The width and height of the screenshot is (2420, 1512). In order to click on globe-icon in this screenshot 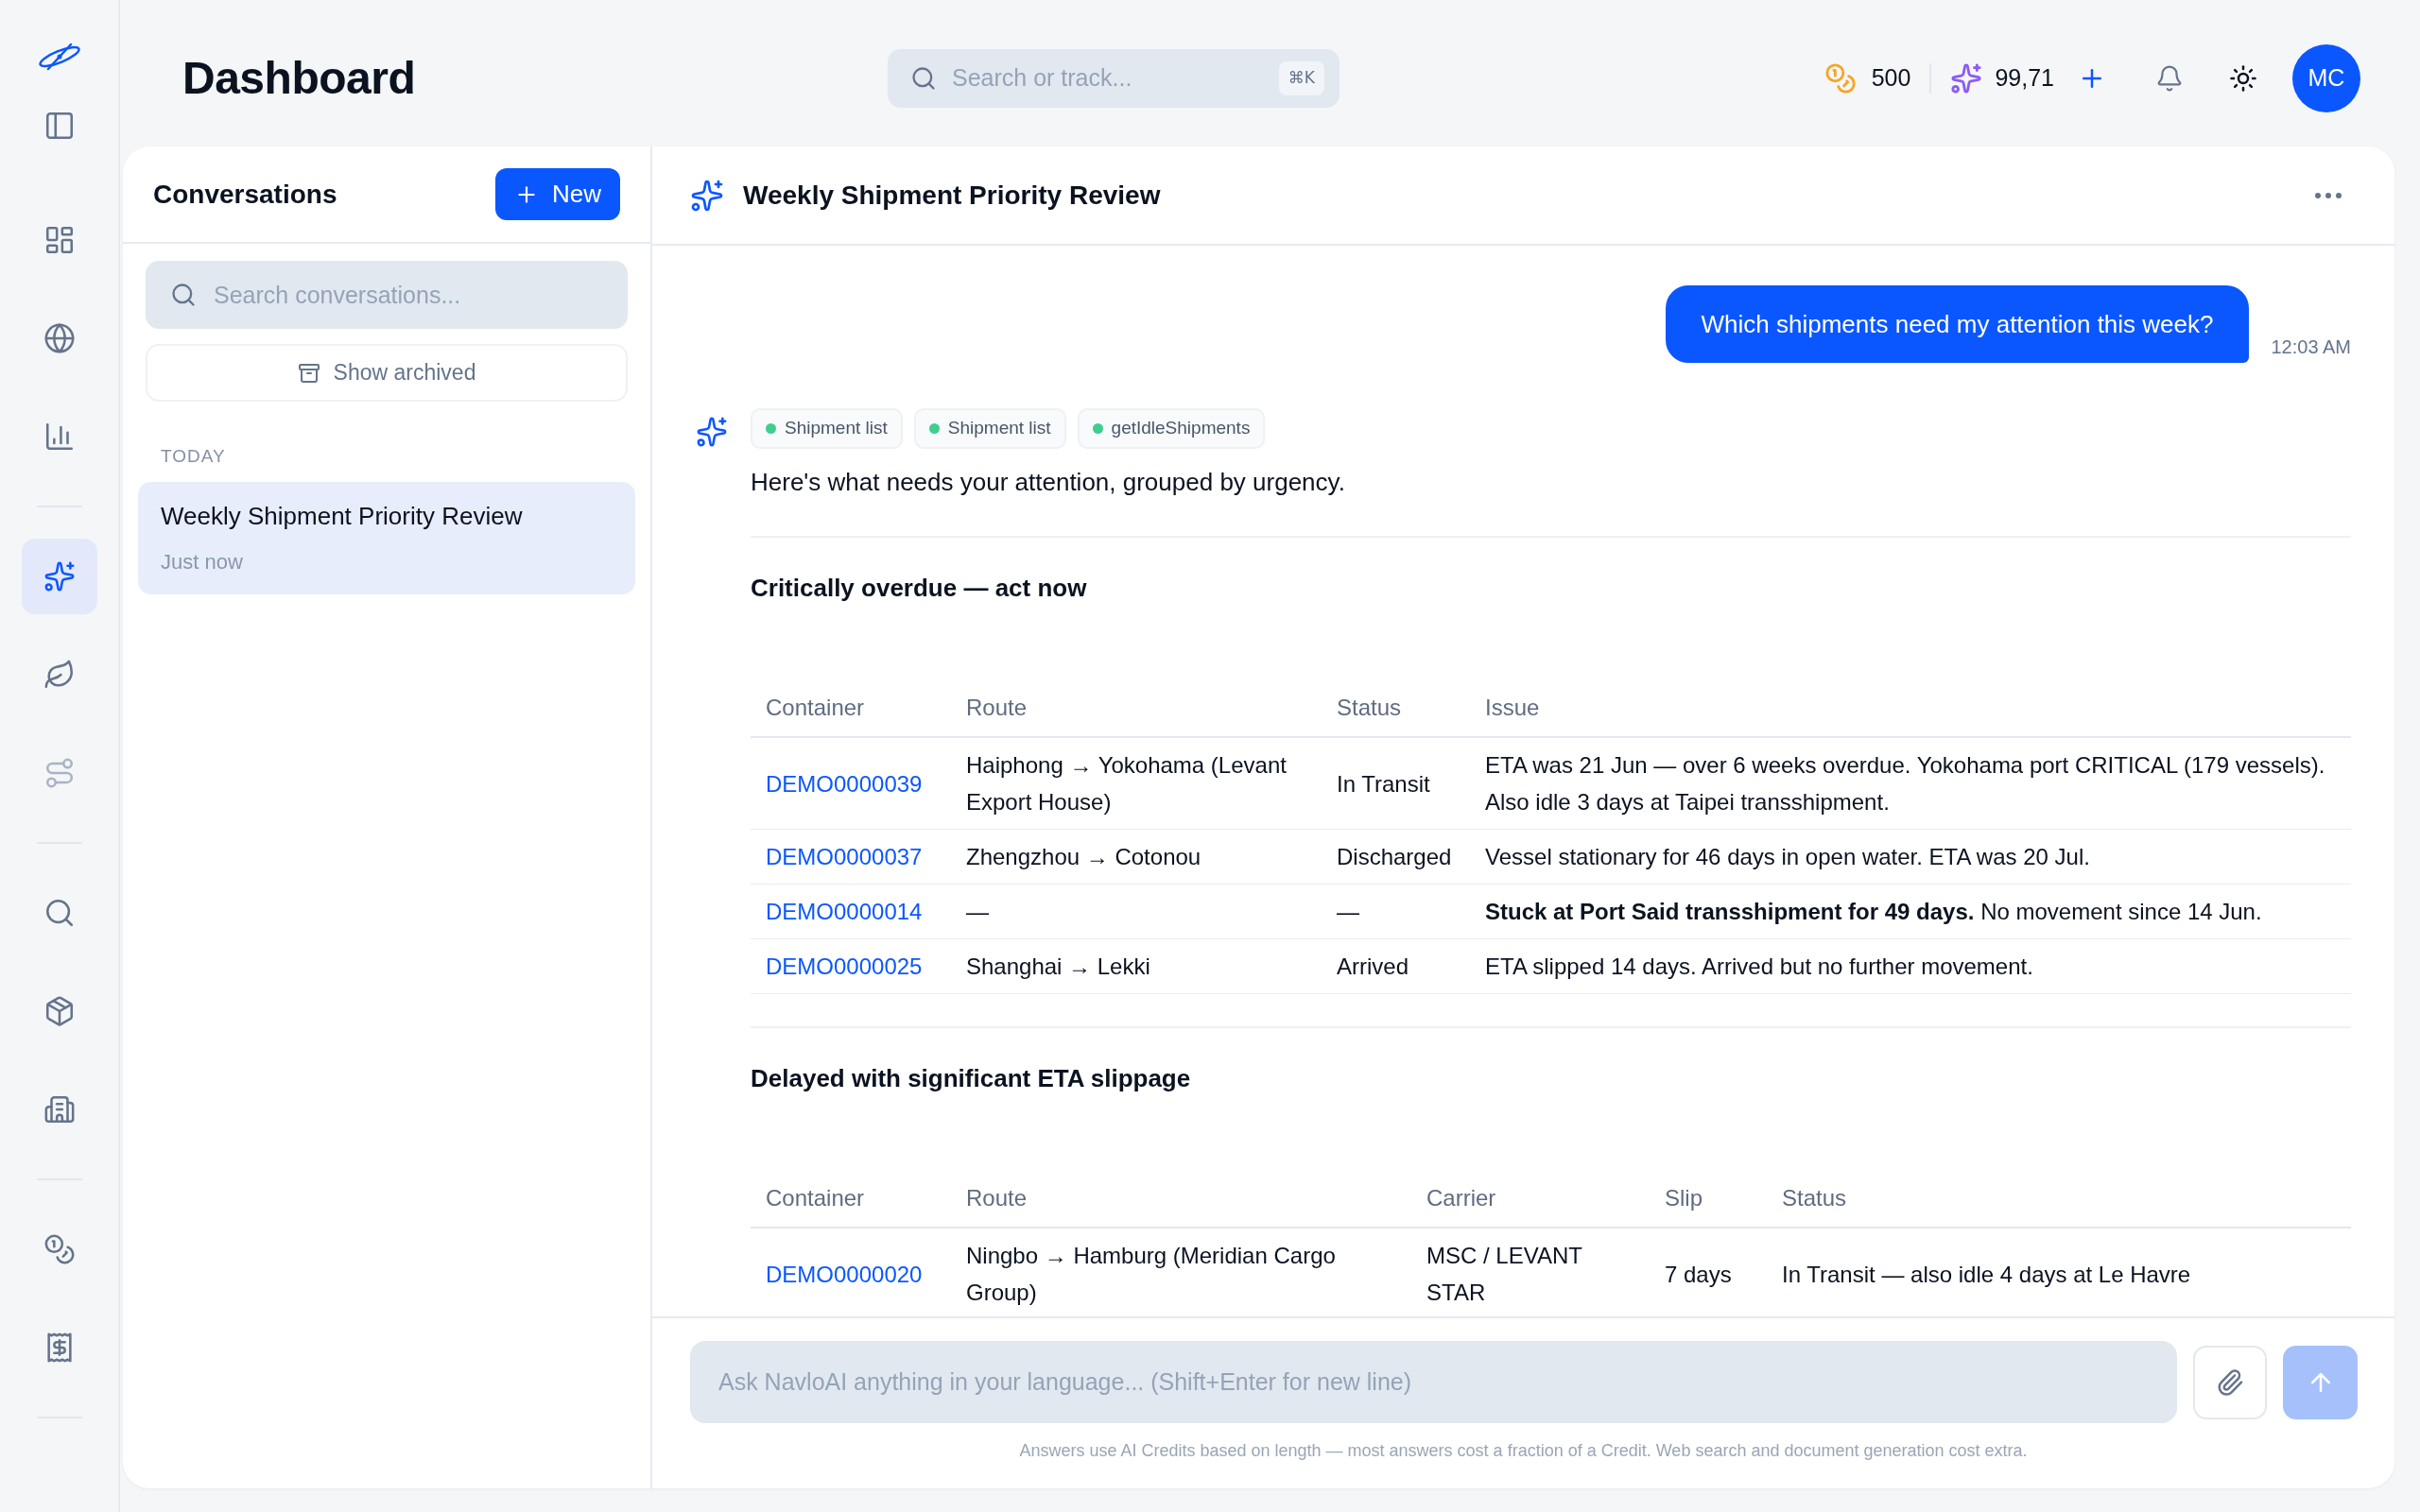, I will do `click(59, 338)`.